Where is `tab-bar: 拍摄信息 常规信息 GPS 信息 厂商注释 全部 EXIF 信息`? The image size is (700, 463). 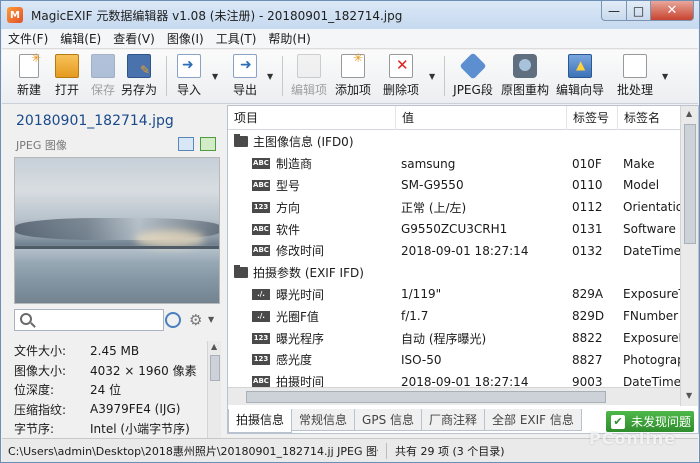 tab-bar: 拍摄信息 常规信息 GPS 信息 厂商注释 全部 EXIF 信息 is located at coordinates (418, 421).